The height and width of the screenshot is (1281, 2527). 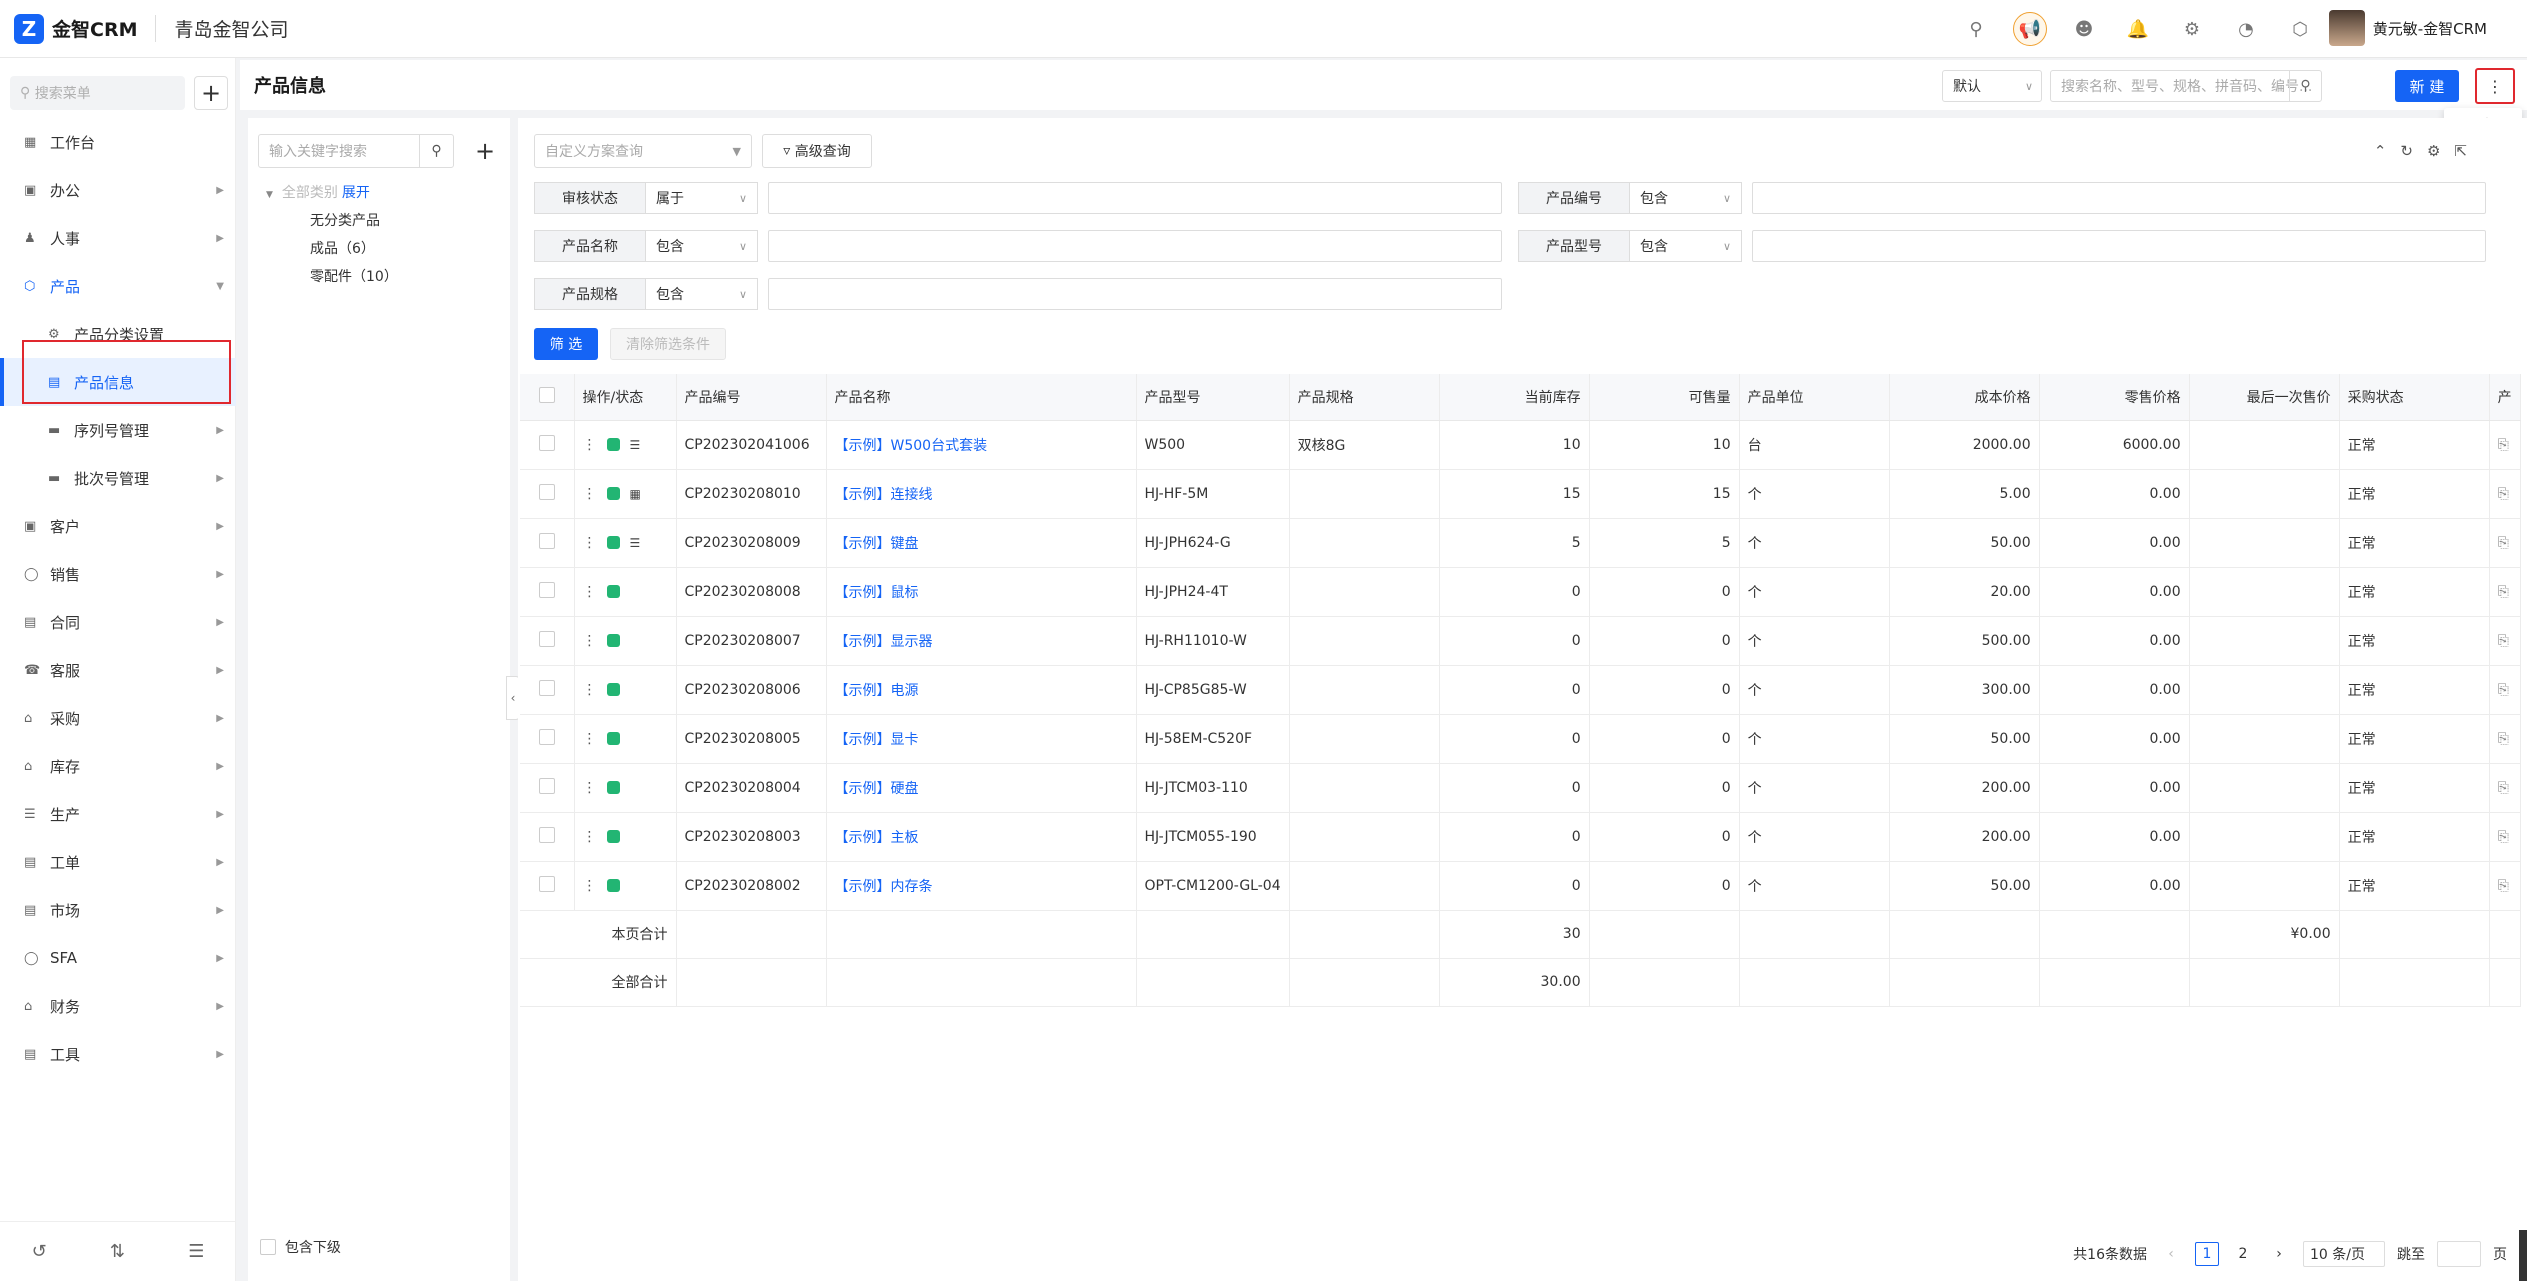 What do you see at coordinates (2523, 1255) in the screenshot?
I see `scrollbar` at bounding box center [2523, 1255].